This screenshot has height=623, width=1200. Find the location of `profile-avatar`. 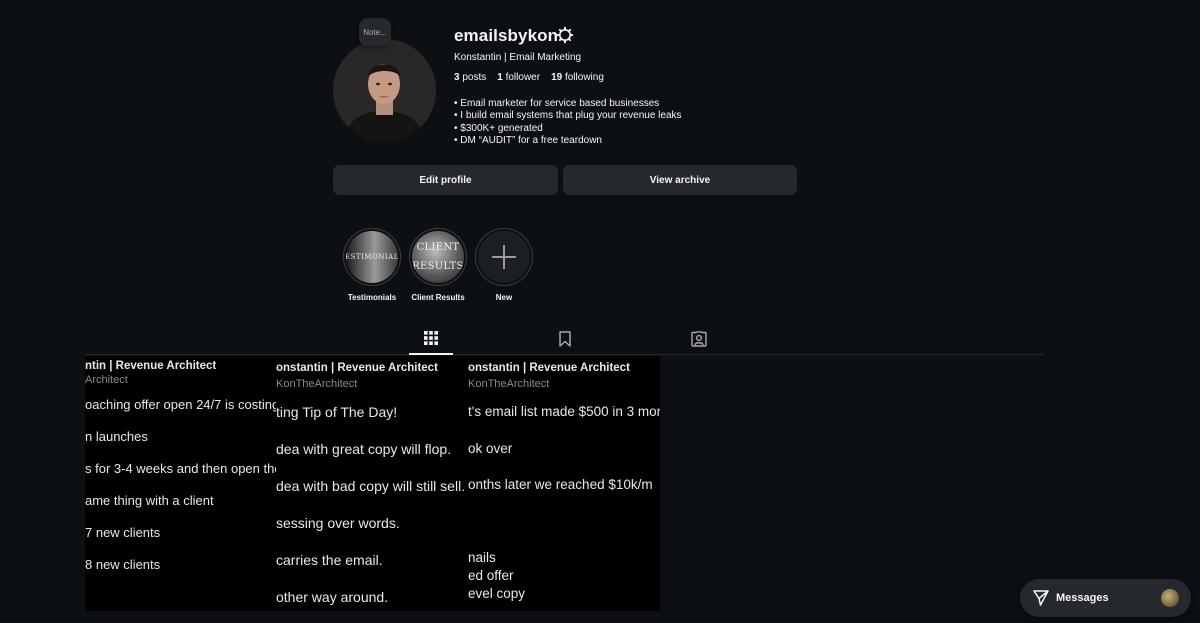

profile-avatar is located at coordinates (384, 90).